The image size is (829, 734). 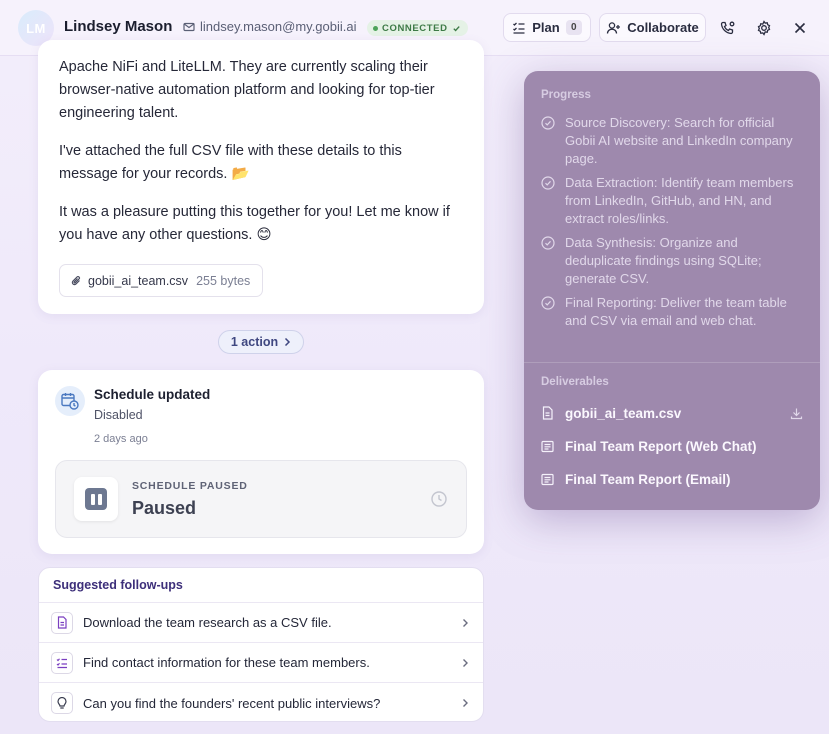 What do you see at coordinates (152, 394) in the screenshot?
I see `schedule-title: Schedule updated` at bounding box center [152, 394].